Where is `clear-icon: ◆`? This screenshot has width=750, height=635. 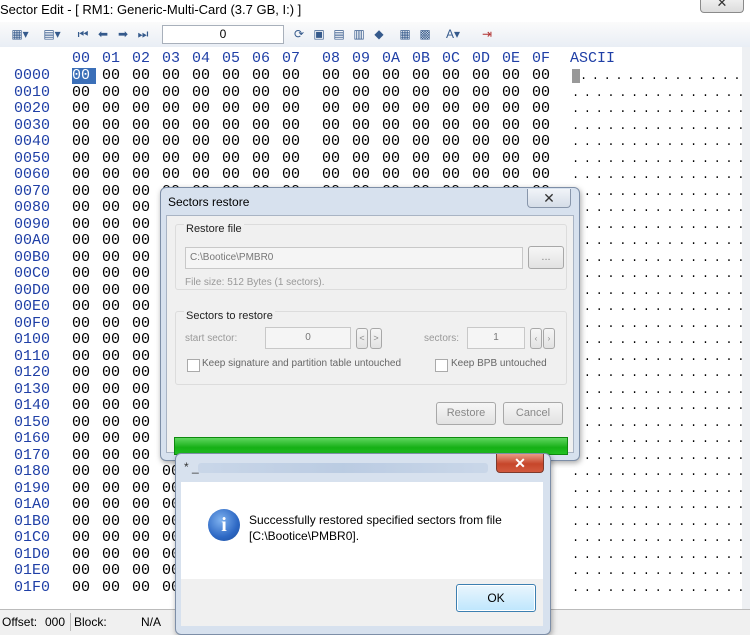 clear-icon: ◆ is located at coordinates (379, 34).